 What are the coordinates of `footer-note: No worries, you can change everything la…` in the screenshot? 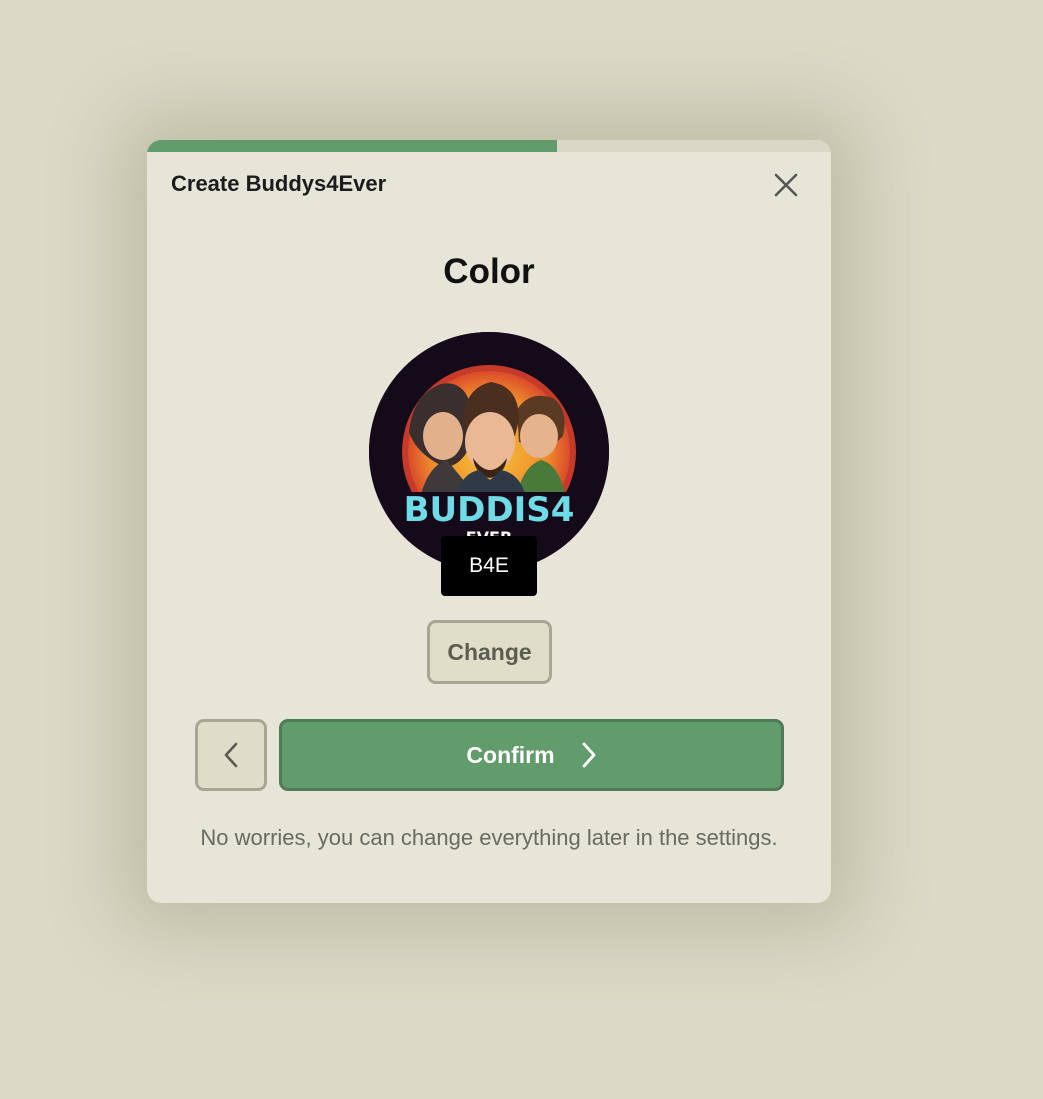 It's located at (489, 837).